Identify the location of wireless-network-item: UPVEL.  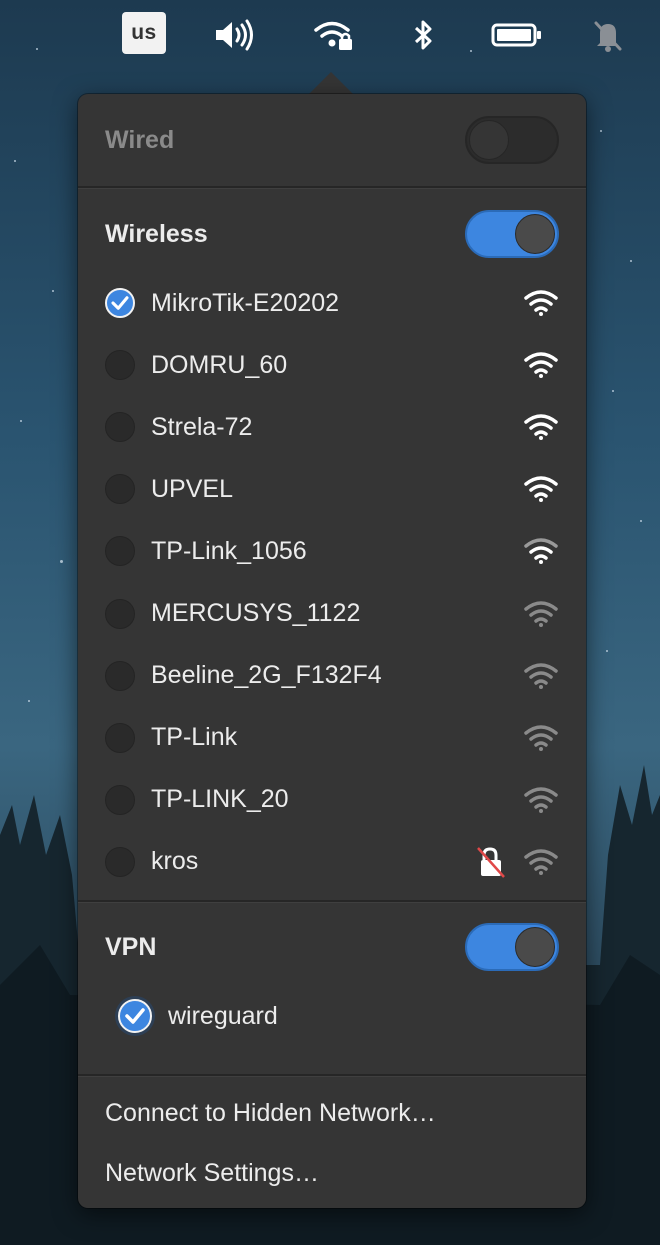
(332, 489).